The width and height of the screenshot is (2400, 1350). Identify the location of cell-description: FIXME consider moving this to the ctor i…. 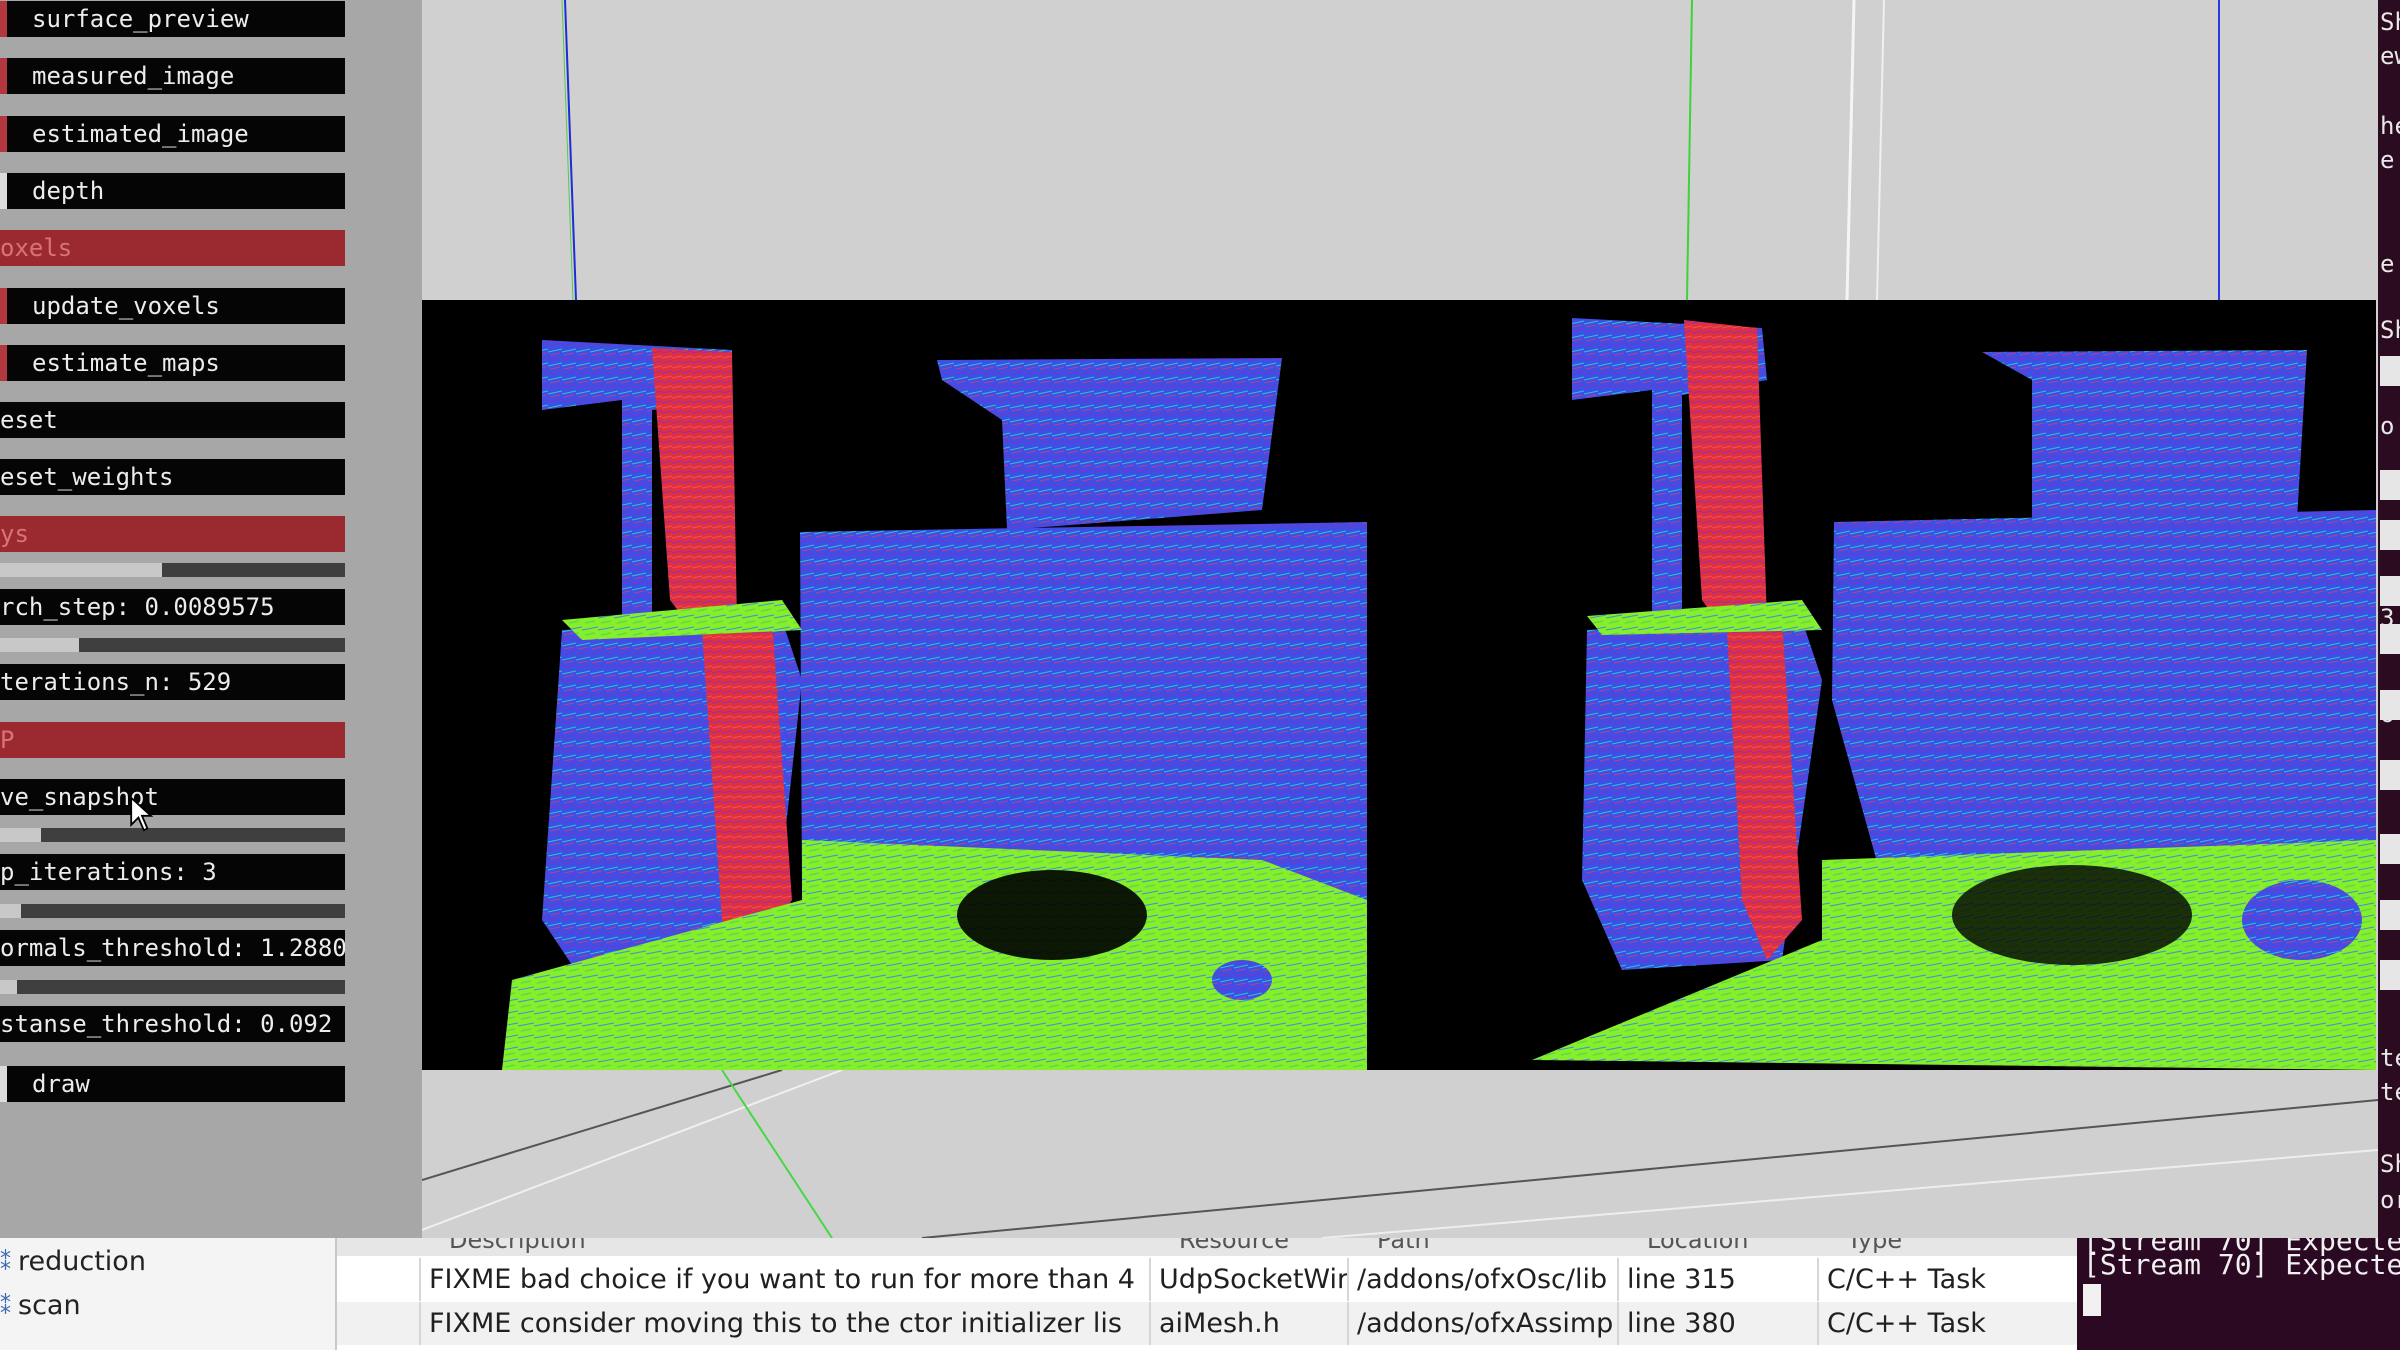
(784, 1323).